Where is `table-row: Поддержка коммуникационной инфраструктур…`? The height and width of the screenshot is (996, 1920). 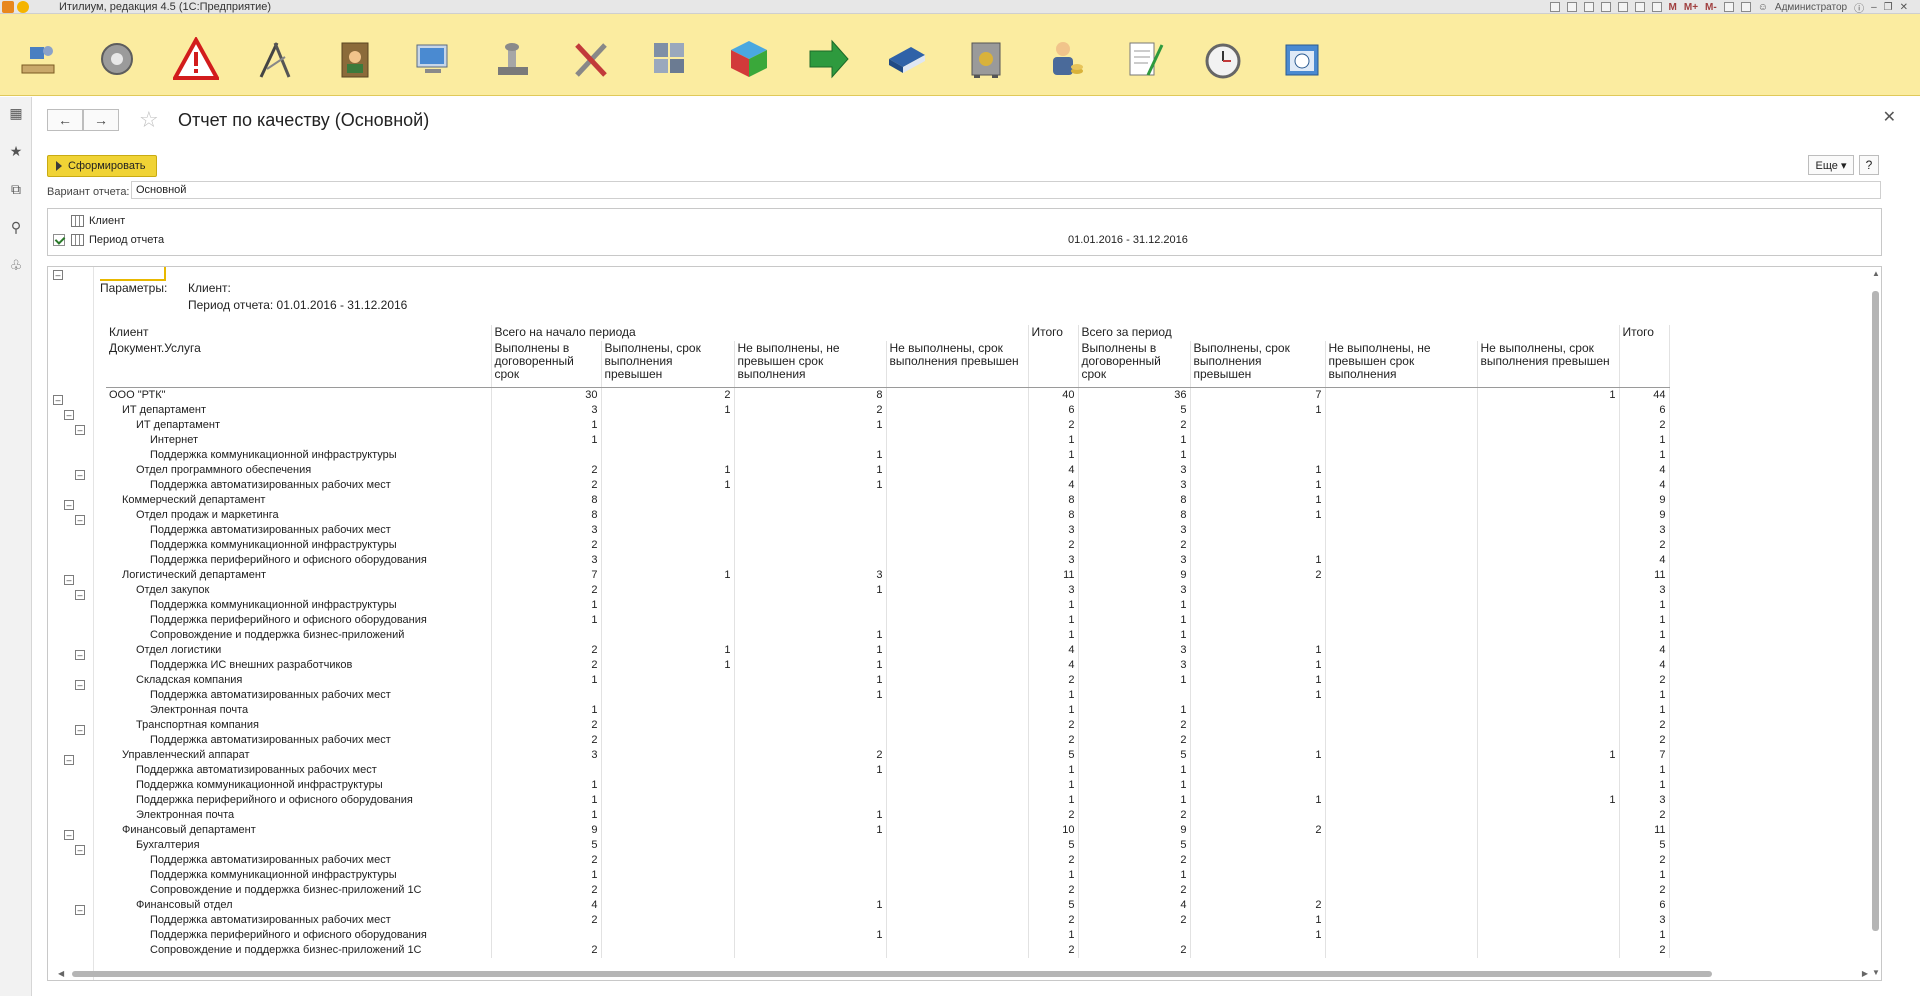 table-row: Поддержка коммуникационной инфраструктур… is located at coordinates (888, 785).